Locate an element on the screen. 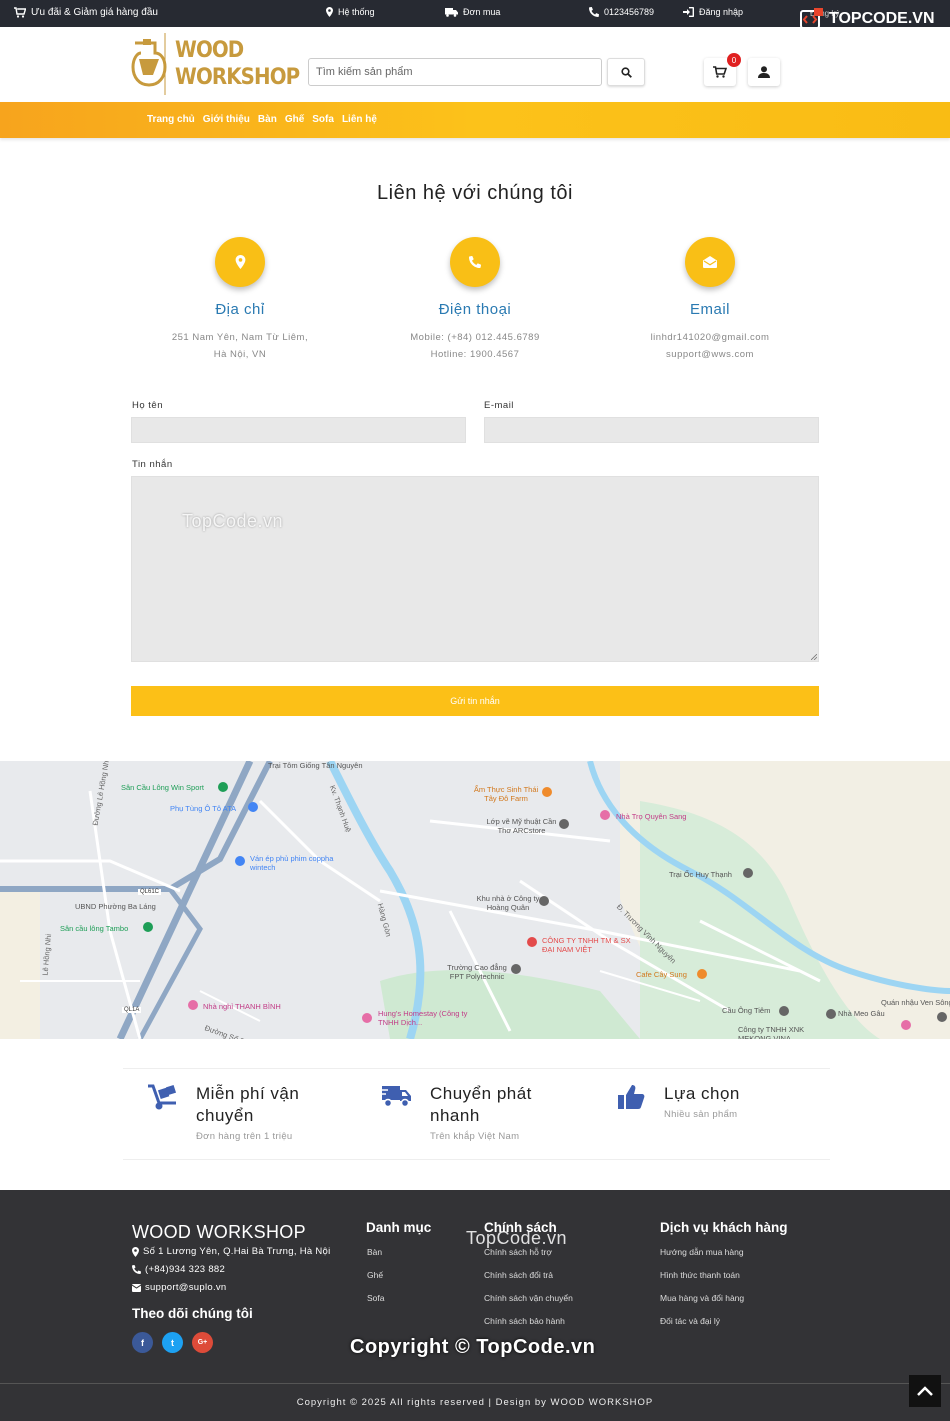  message-textarea is located at coordinates (475, 569).